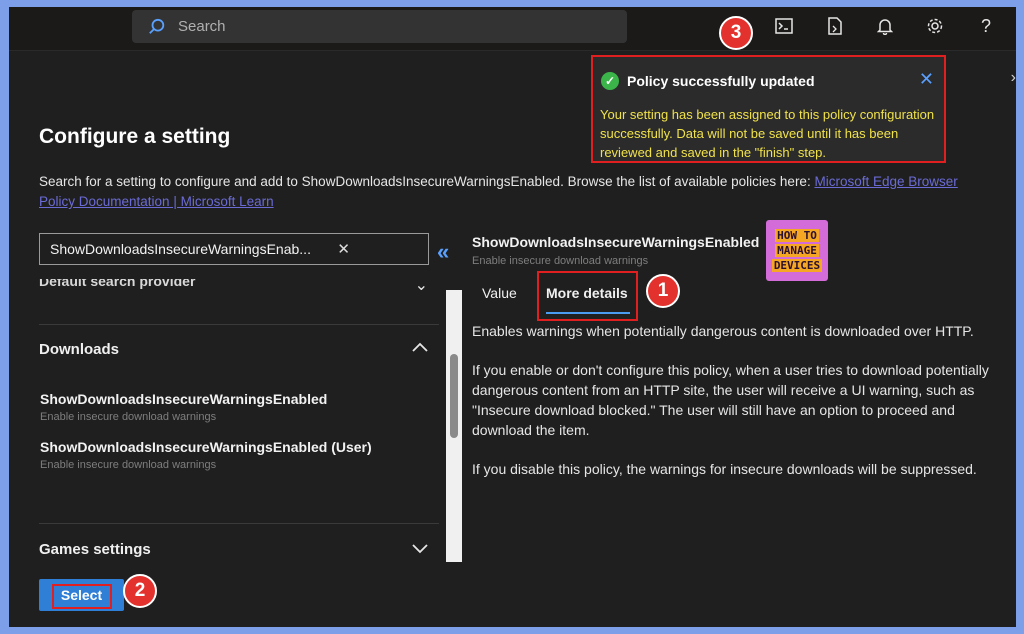 This screenshot has height=634, width=1024. Describe the element at coordinates (616, 242) in the screenshot. I see `detail-title: ShowDownloadsInsecureWarningsEnabled` at that location.